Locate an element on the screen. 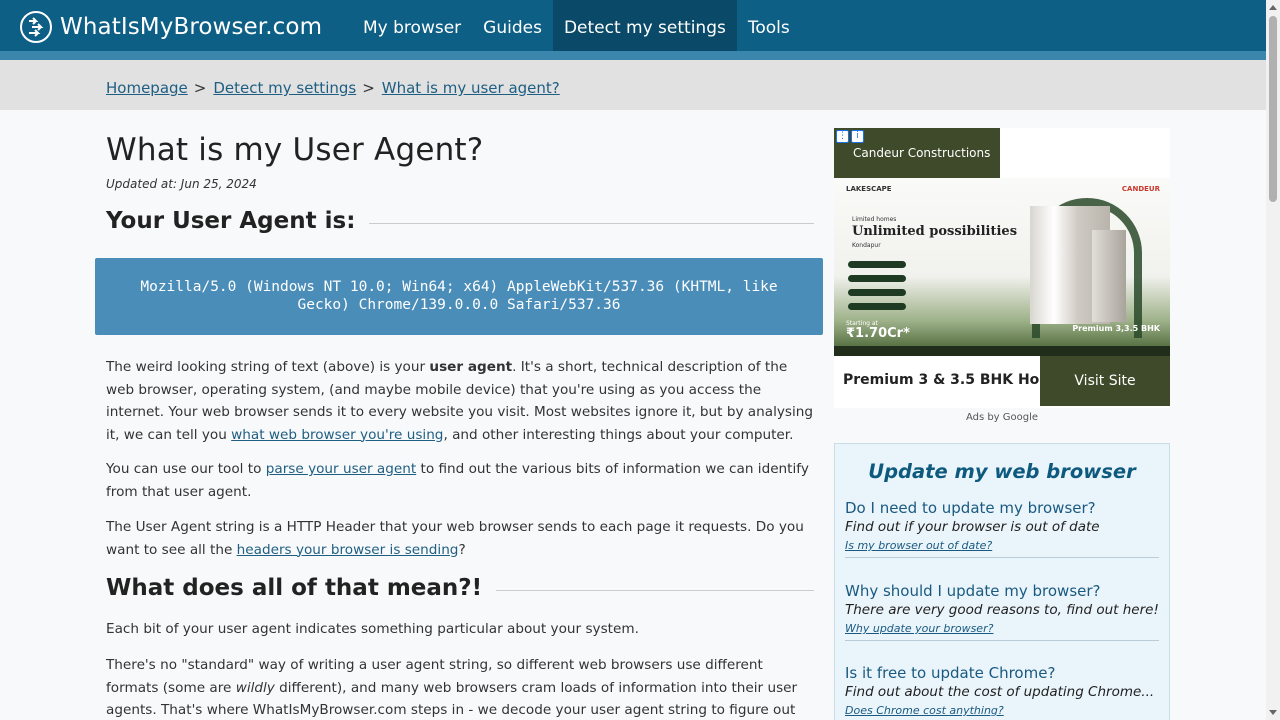 The width and height of the screenshot is (1280, 720). ad-brand-right: CANDEUR is located at coordinates (1140, 189).